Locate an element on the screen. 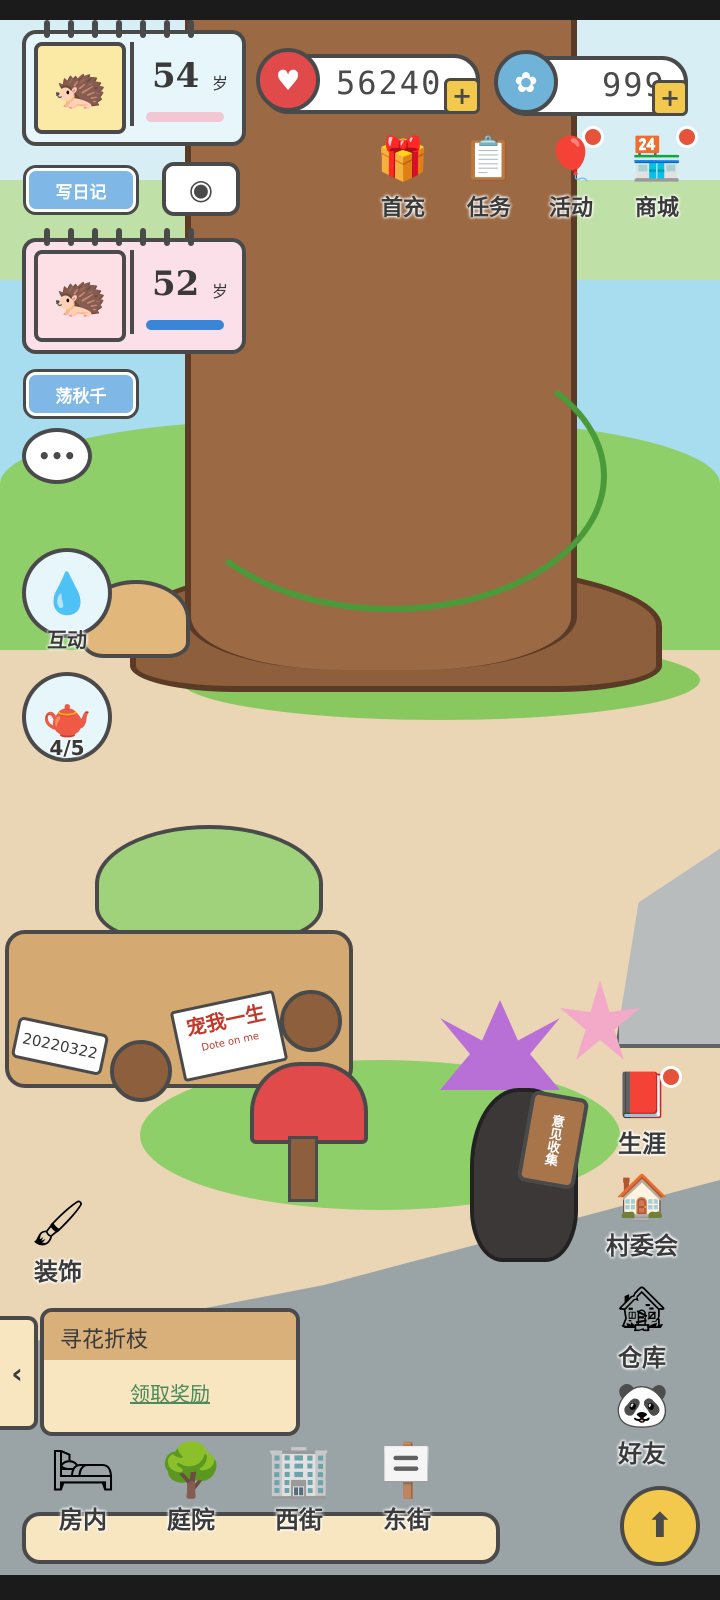 Image resolution: width=720 pixels, height=1600 pixels. warehouse-label: 仓库 is located at coordinates (642, 1358).